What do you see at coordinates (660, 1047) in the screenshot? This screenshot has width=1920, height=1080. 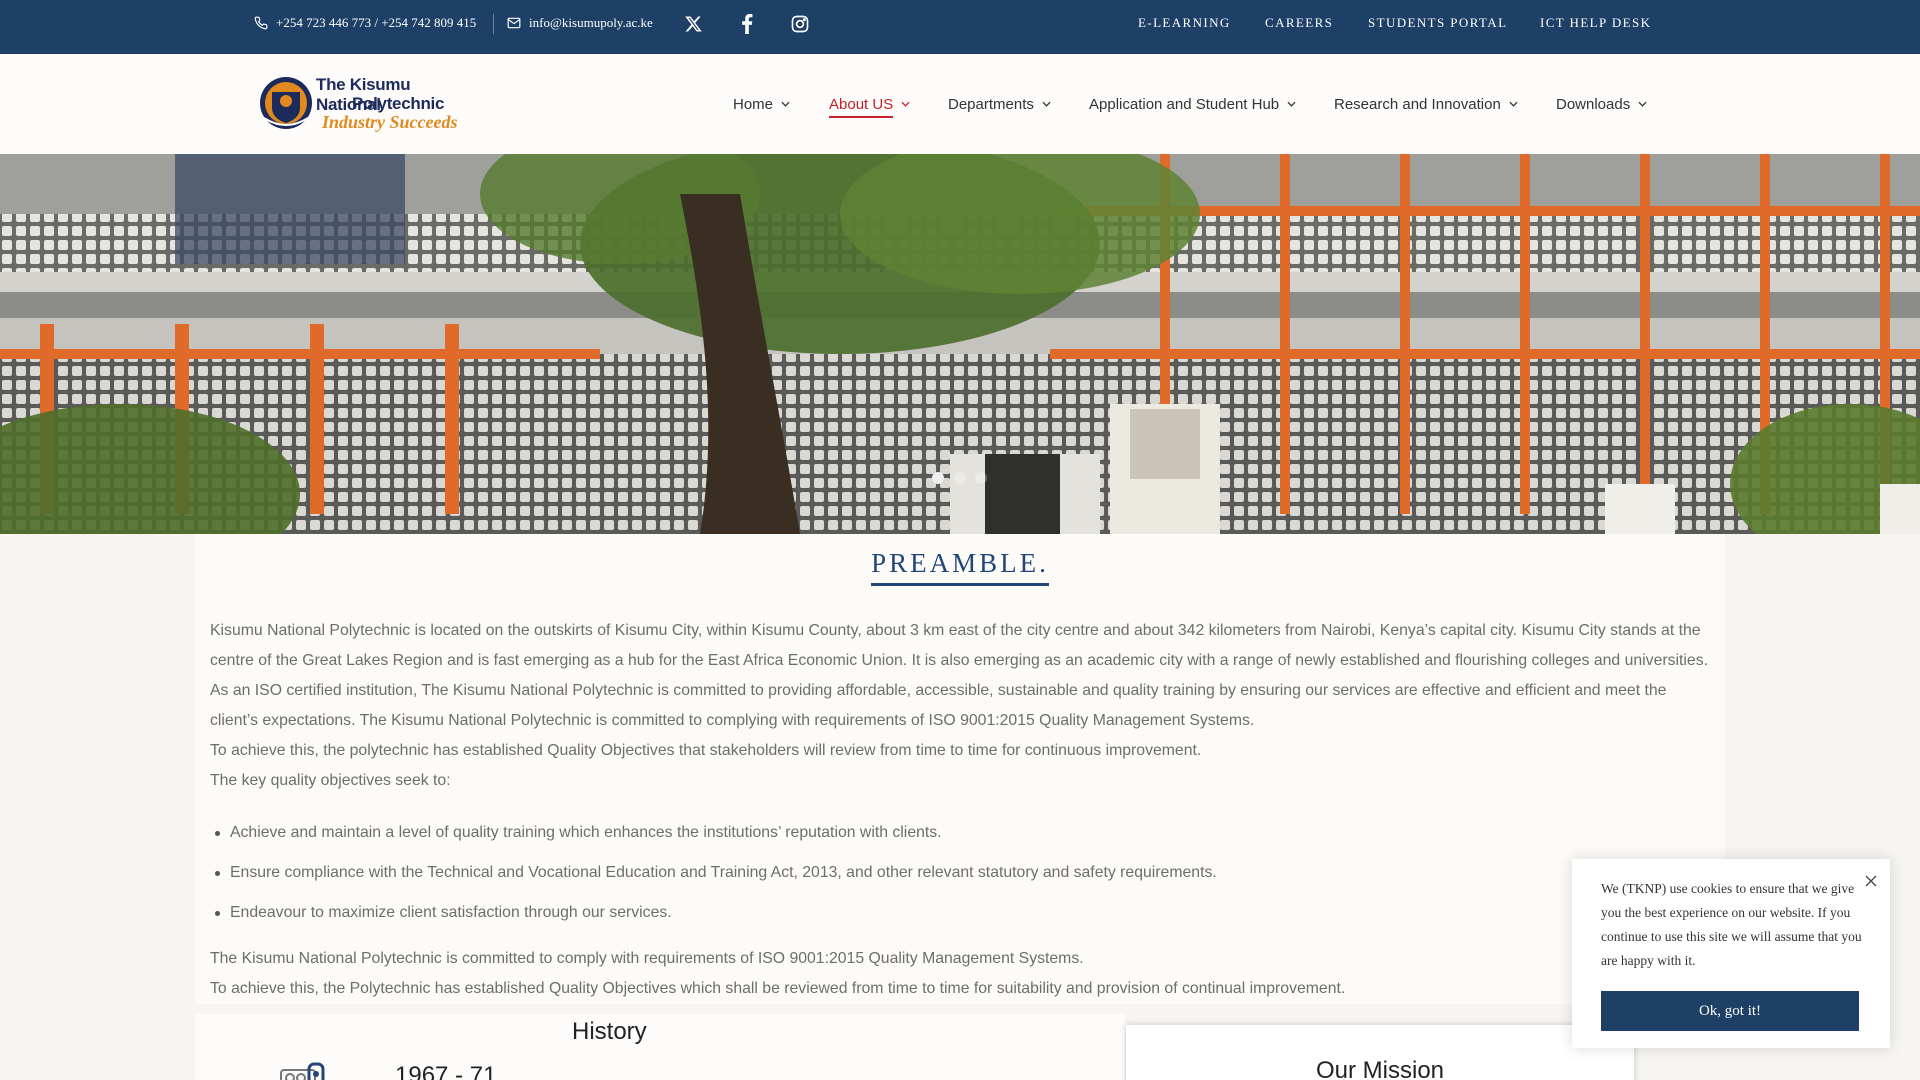 I see `history-section: History 1967 - 71` at bounding box center [660, 1047].